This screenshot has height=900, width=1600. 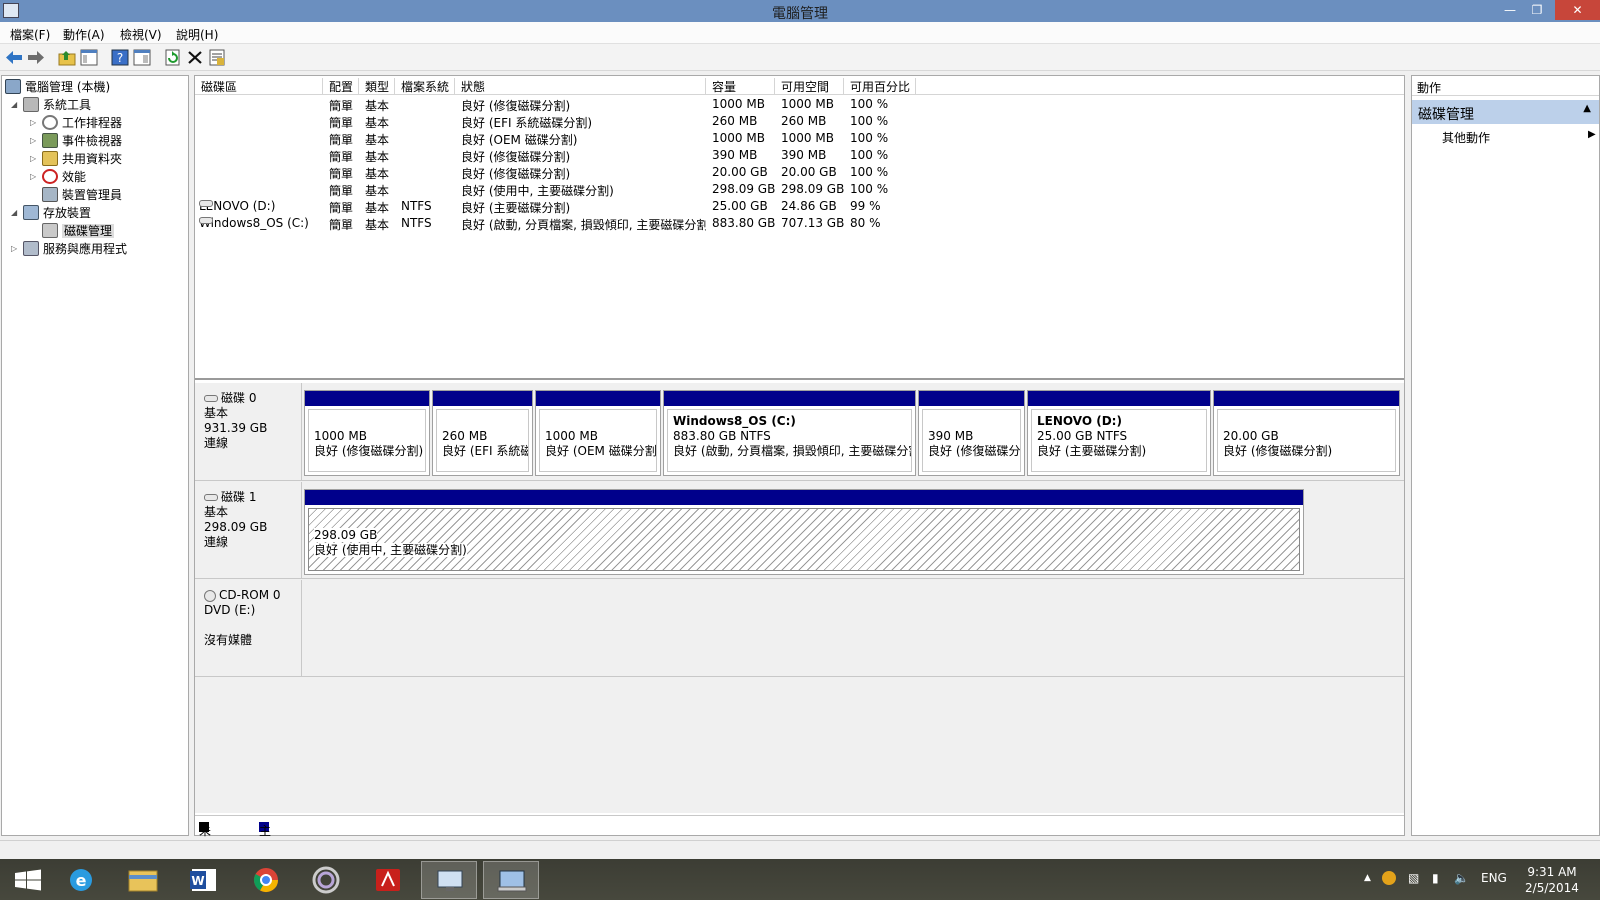 I want to click on properties-icon, so click(x=142, y=57).